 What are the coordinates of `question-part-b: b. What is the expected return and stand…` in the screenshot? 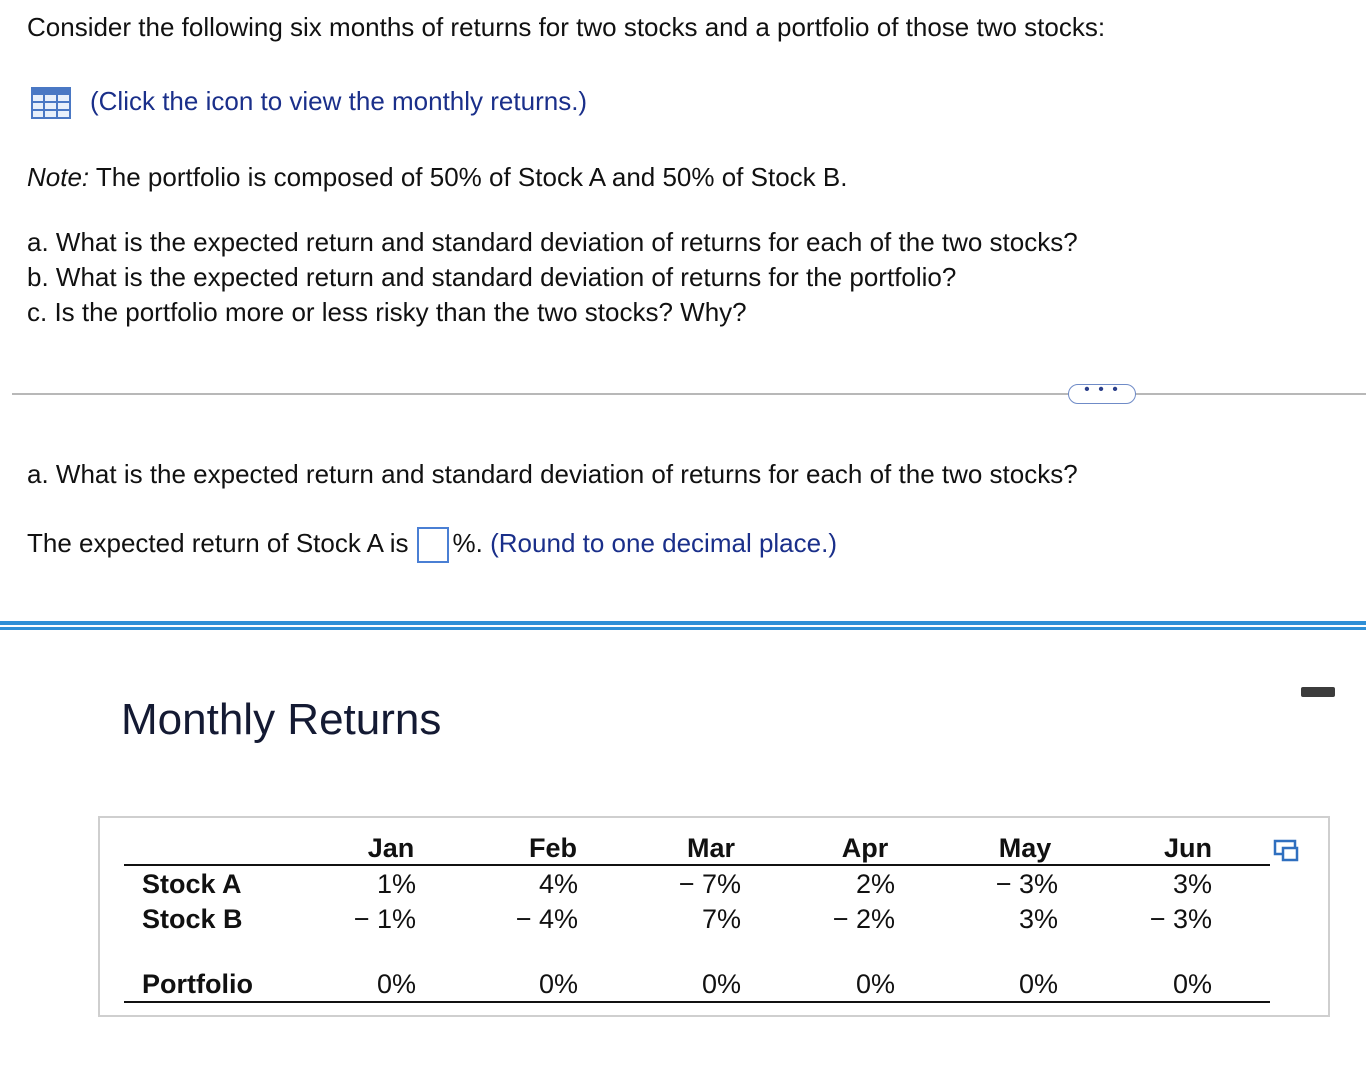 It's located at (492, 277).